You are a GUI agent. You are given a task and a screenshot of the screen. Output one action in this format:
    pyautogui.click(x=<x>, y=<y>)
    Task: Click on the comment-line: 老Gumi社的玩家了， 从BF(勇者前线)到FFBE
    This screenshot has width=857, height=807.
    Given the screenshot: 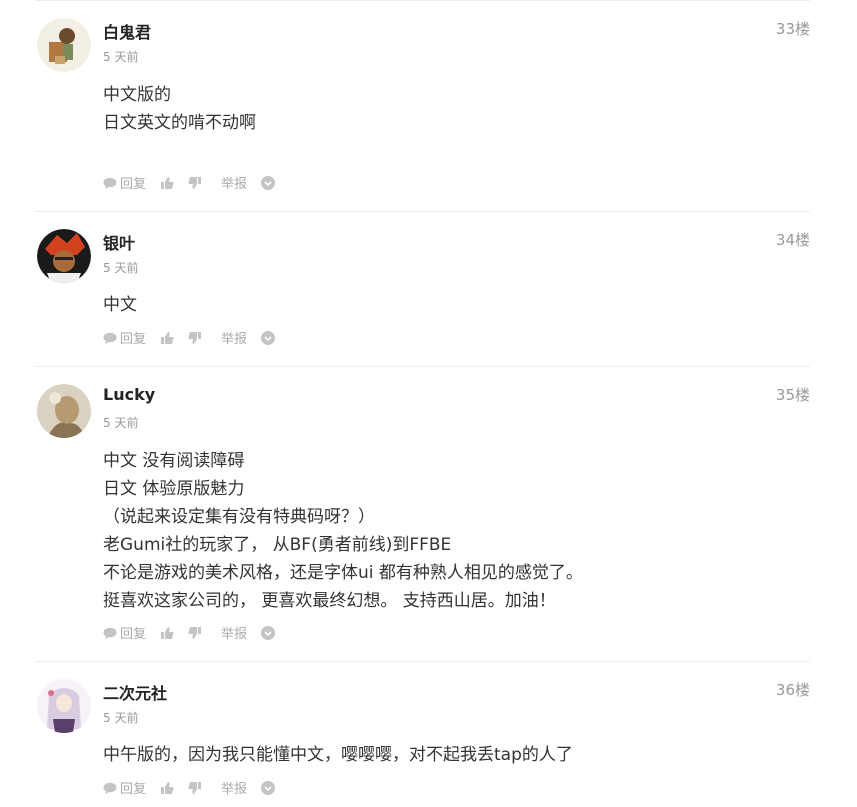 What is the action you would take?
    pyautogui.click(x=277, y=545)
    